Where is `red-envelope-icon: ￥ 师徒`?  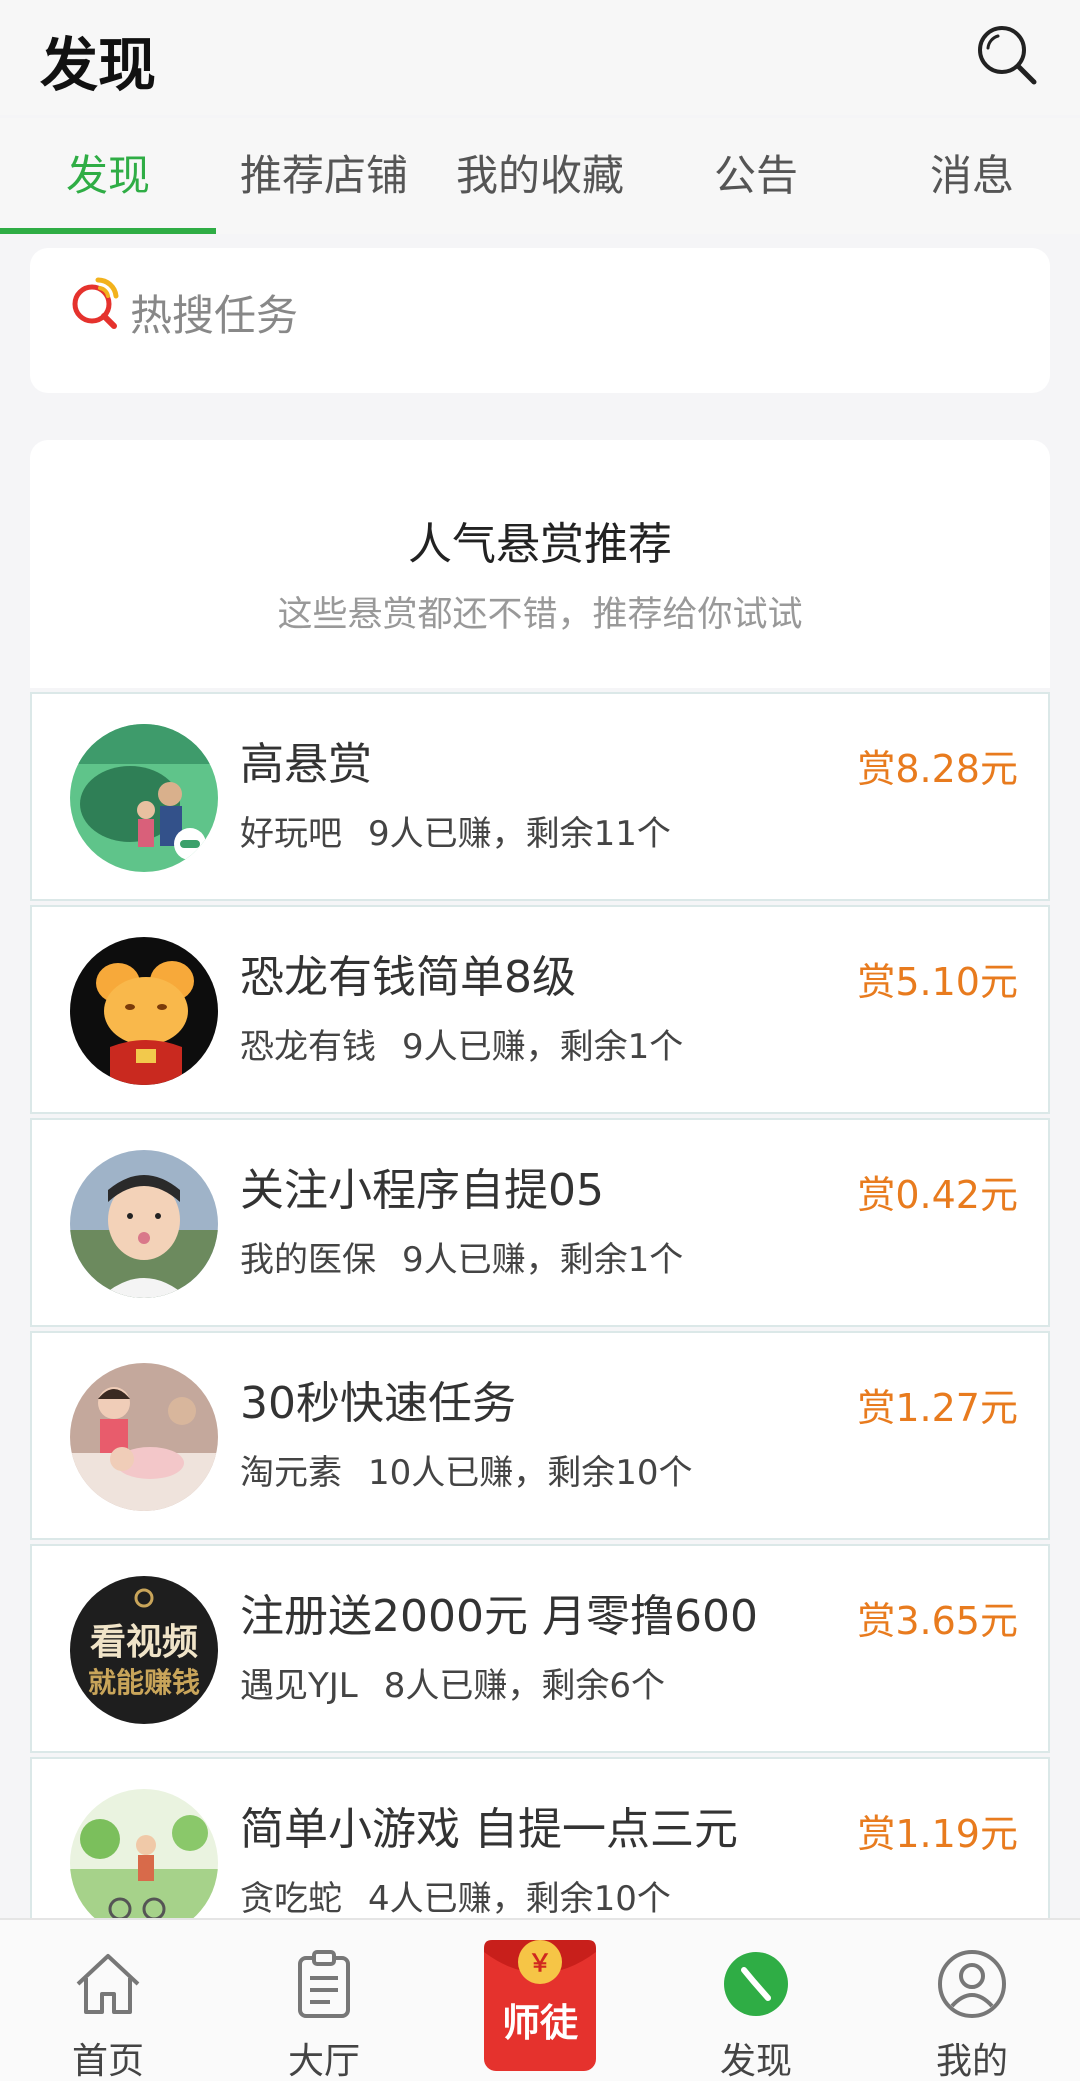
red-envelope-icon: ￥ 师徒 is located at coordinates (540, 2005).